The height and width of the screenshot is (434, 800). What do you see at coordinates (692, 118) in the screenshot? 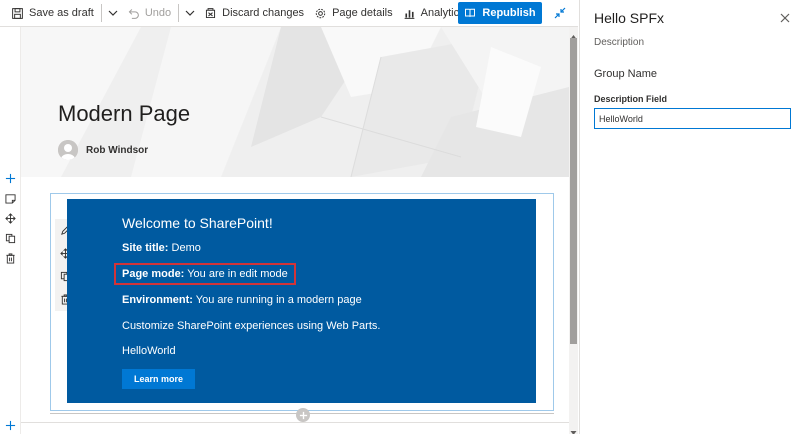
I see `description-field-input` at bounding box center [692, 118].